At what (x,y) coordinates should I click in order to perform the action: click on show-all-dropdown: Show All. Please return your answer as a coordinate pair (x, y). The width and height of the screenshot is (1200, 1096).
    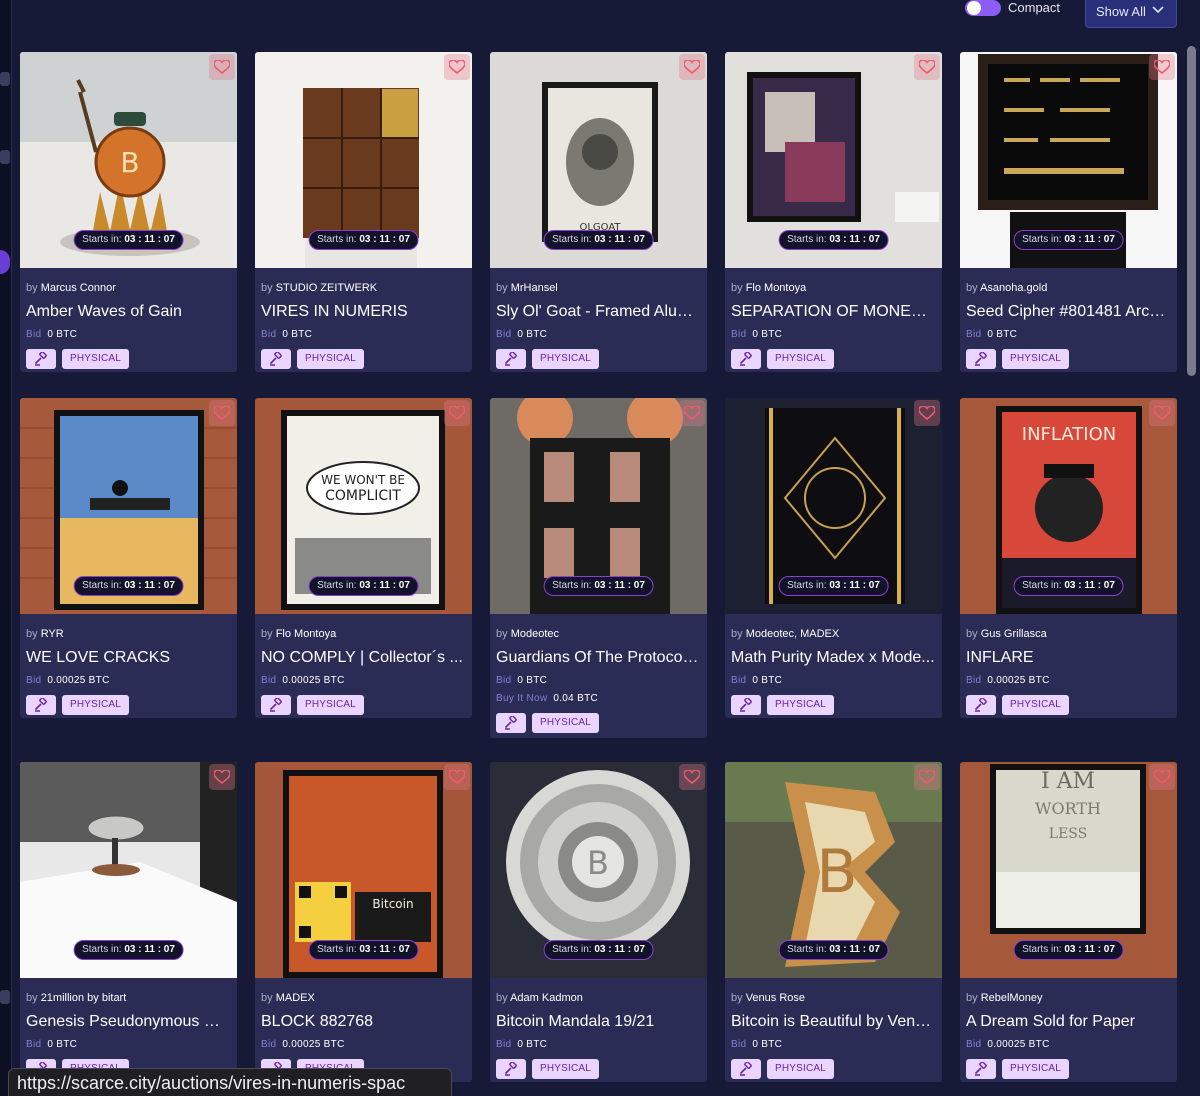
    Looking at the image, I should click on (1131, 14).